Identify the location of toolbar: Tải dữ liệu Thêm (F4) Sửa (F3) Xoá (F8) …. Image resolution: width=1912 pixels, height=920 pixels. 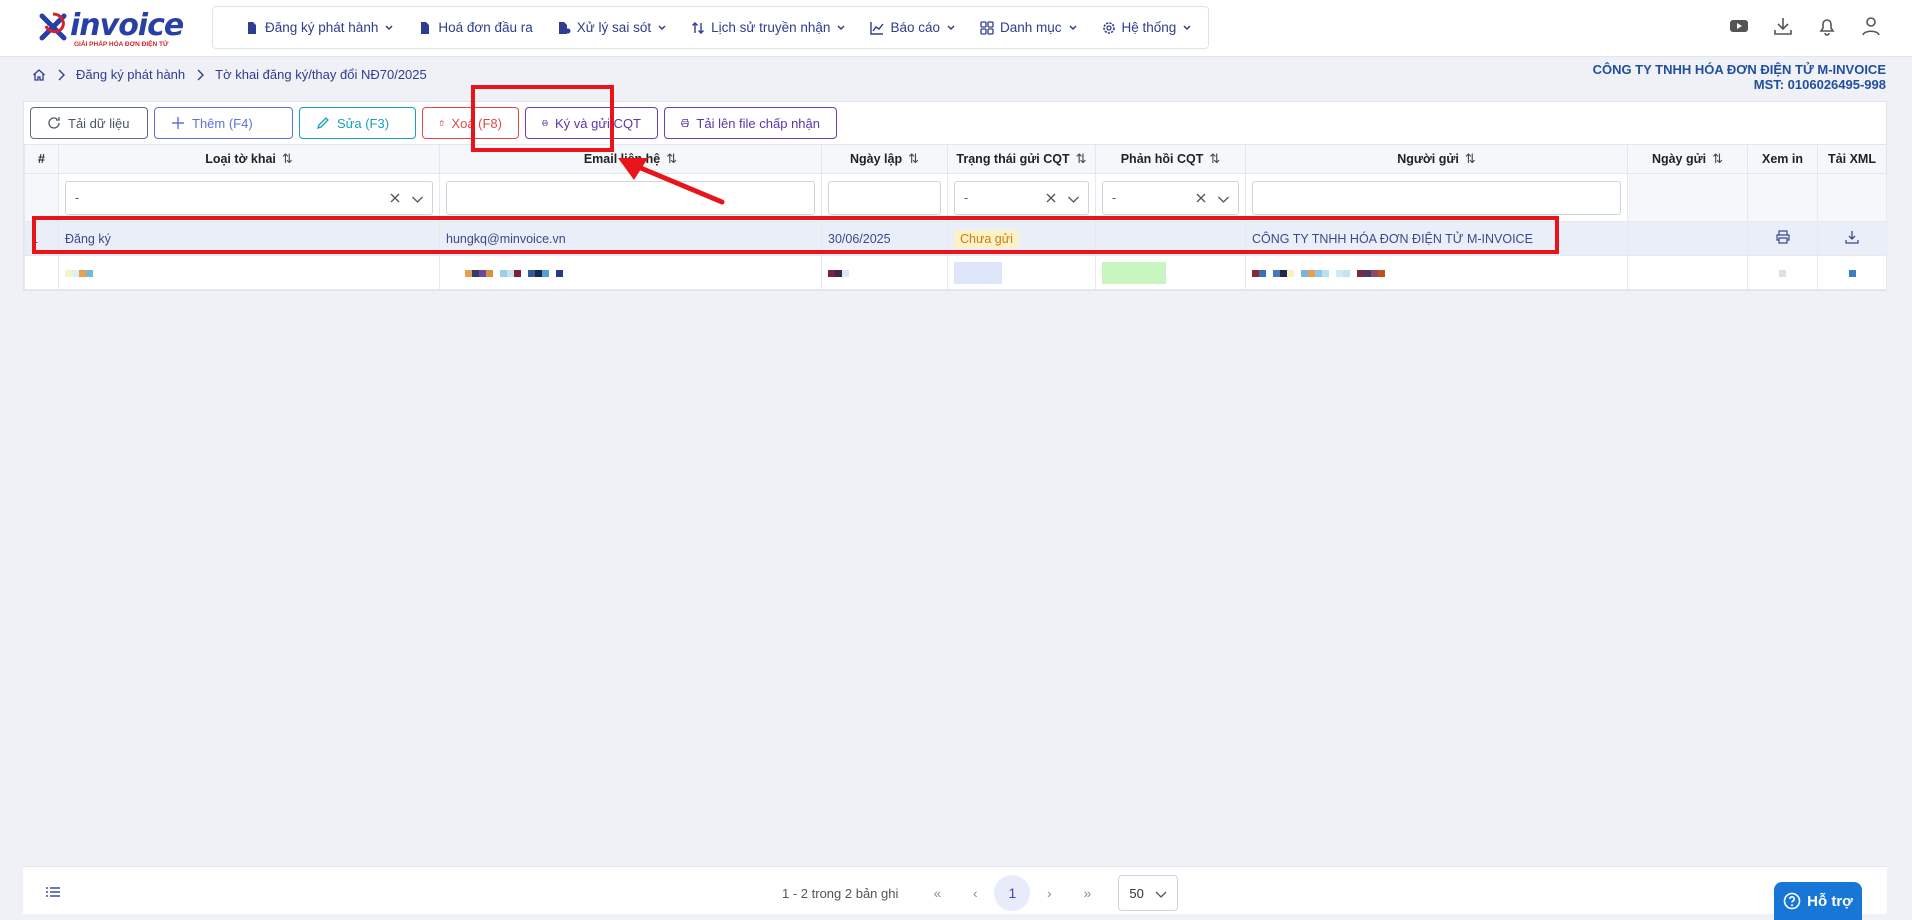
(433, 123).